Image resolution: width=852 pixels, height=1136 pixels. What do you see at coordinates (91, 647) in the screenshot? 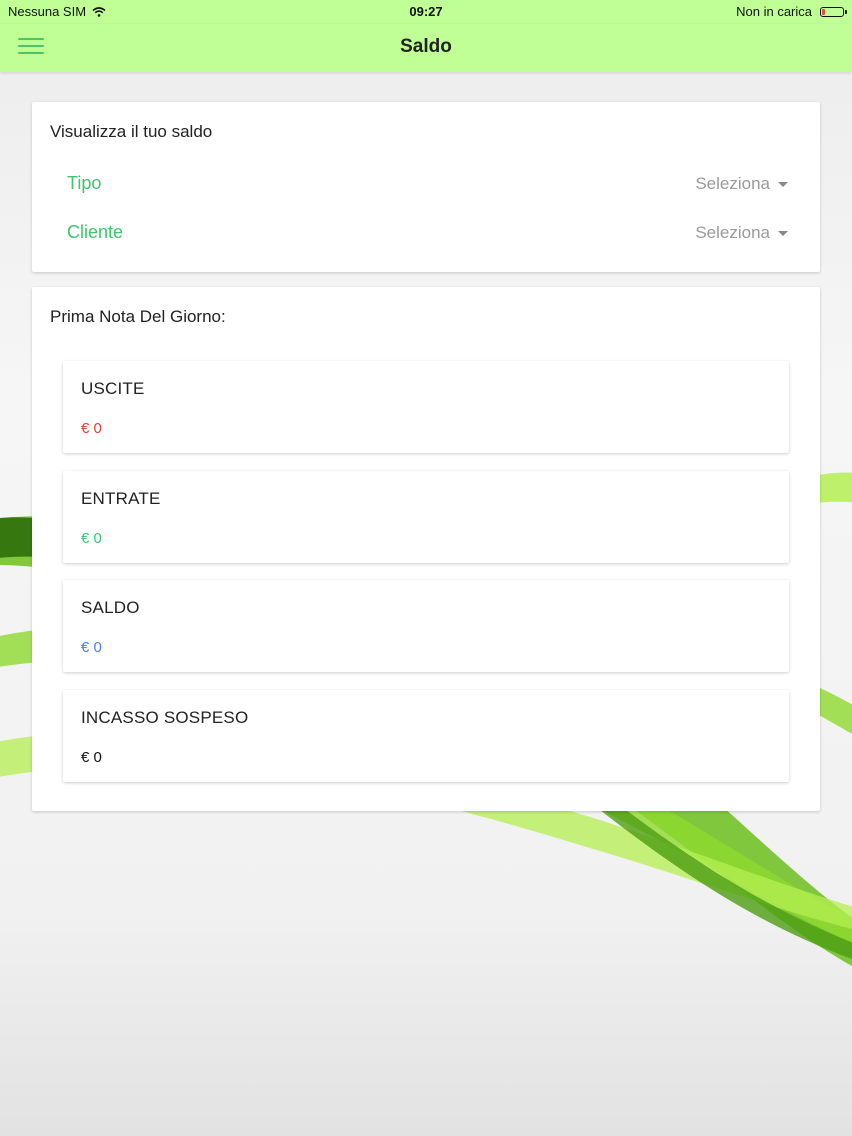
I see `saldo-value: € 0` at bounding box center [91, 647].